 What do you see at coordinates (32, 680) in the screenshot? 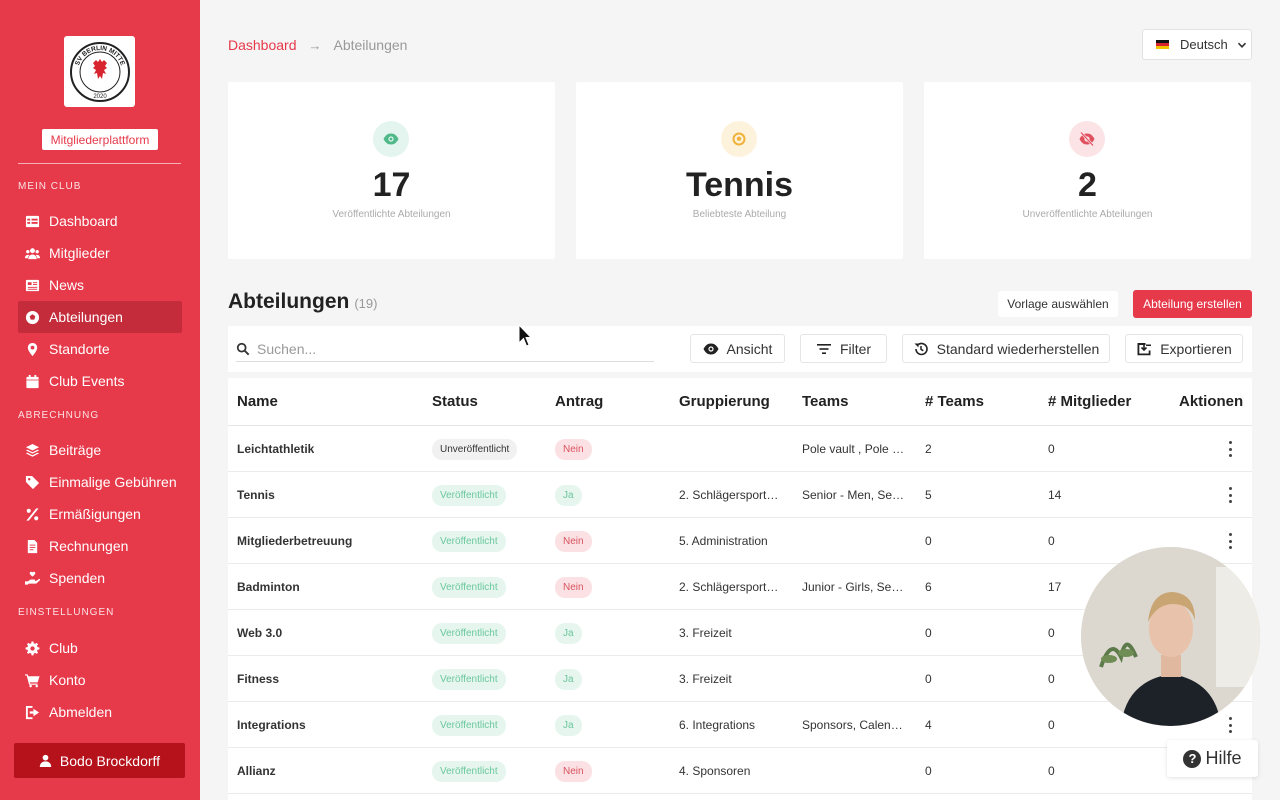
I see `cart-icon` at bounding box center [32, 680].